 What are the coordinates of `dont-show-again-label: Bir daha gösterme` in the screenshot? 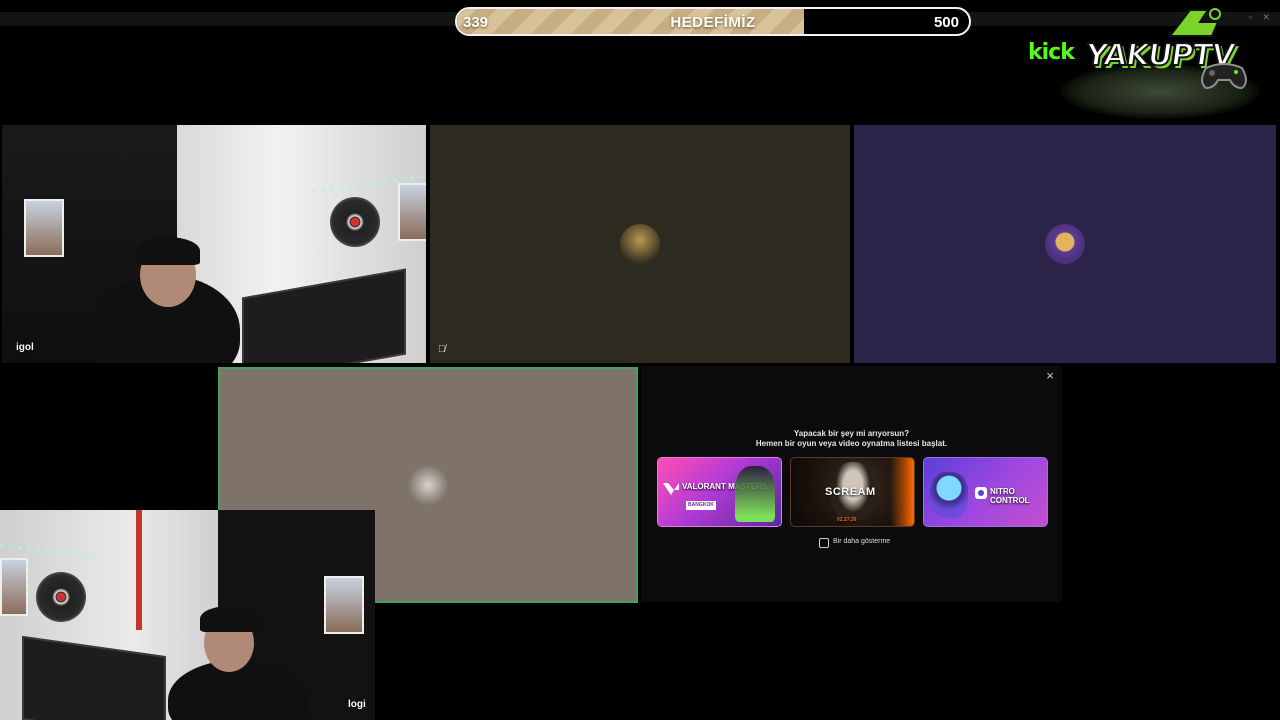 It's located at (861, 541).